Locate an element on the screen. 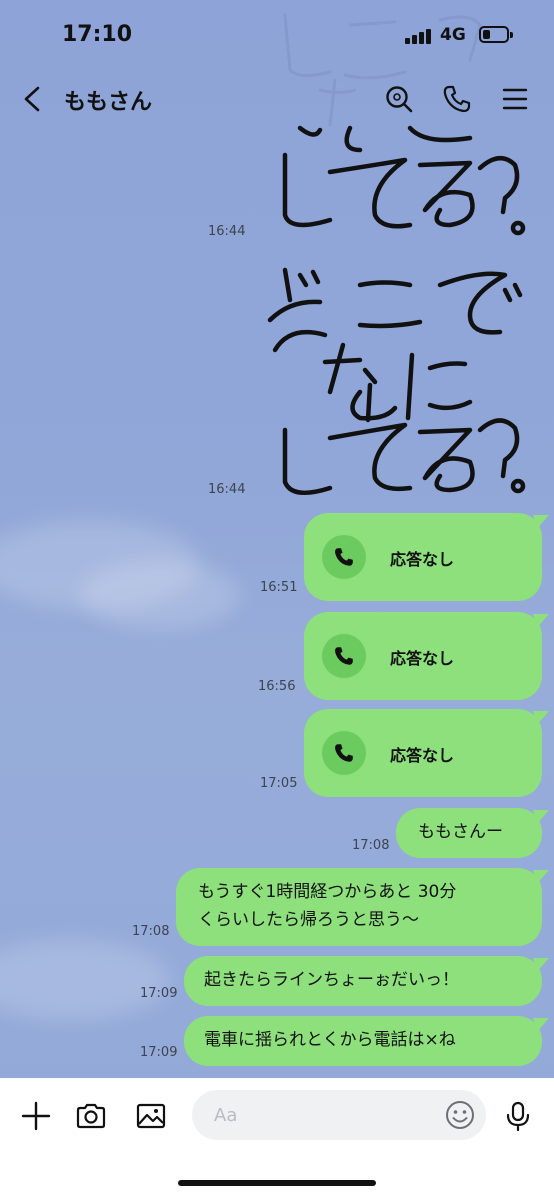 The height and width of the screenshot is (1200, 554). chat-title: ももさん is located at coordinates (108, 102).